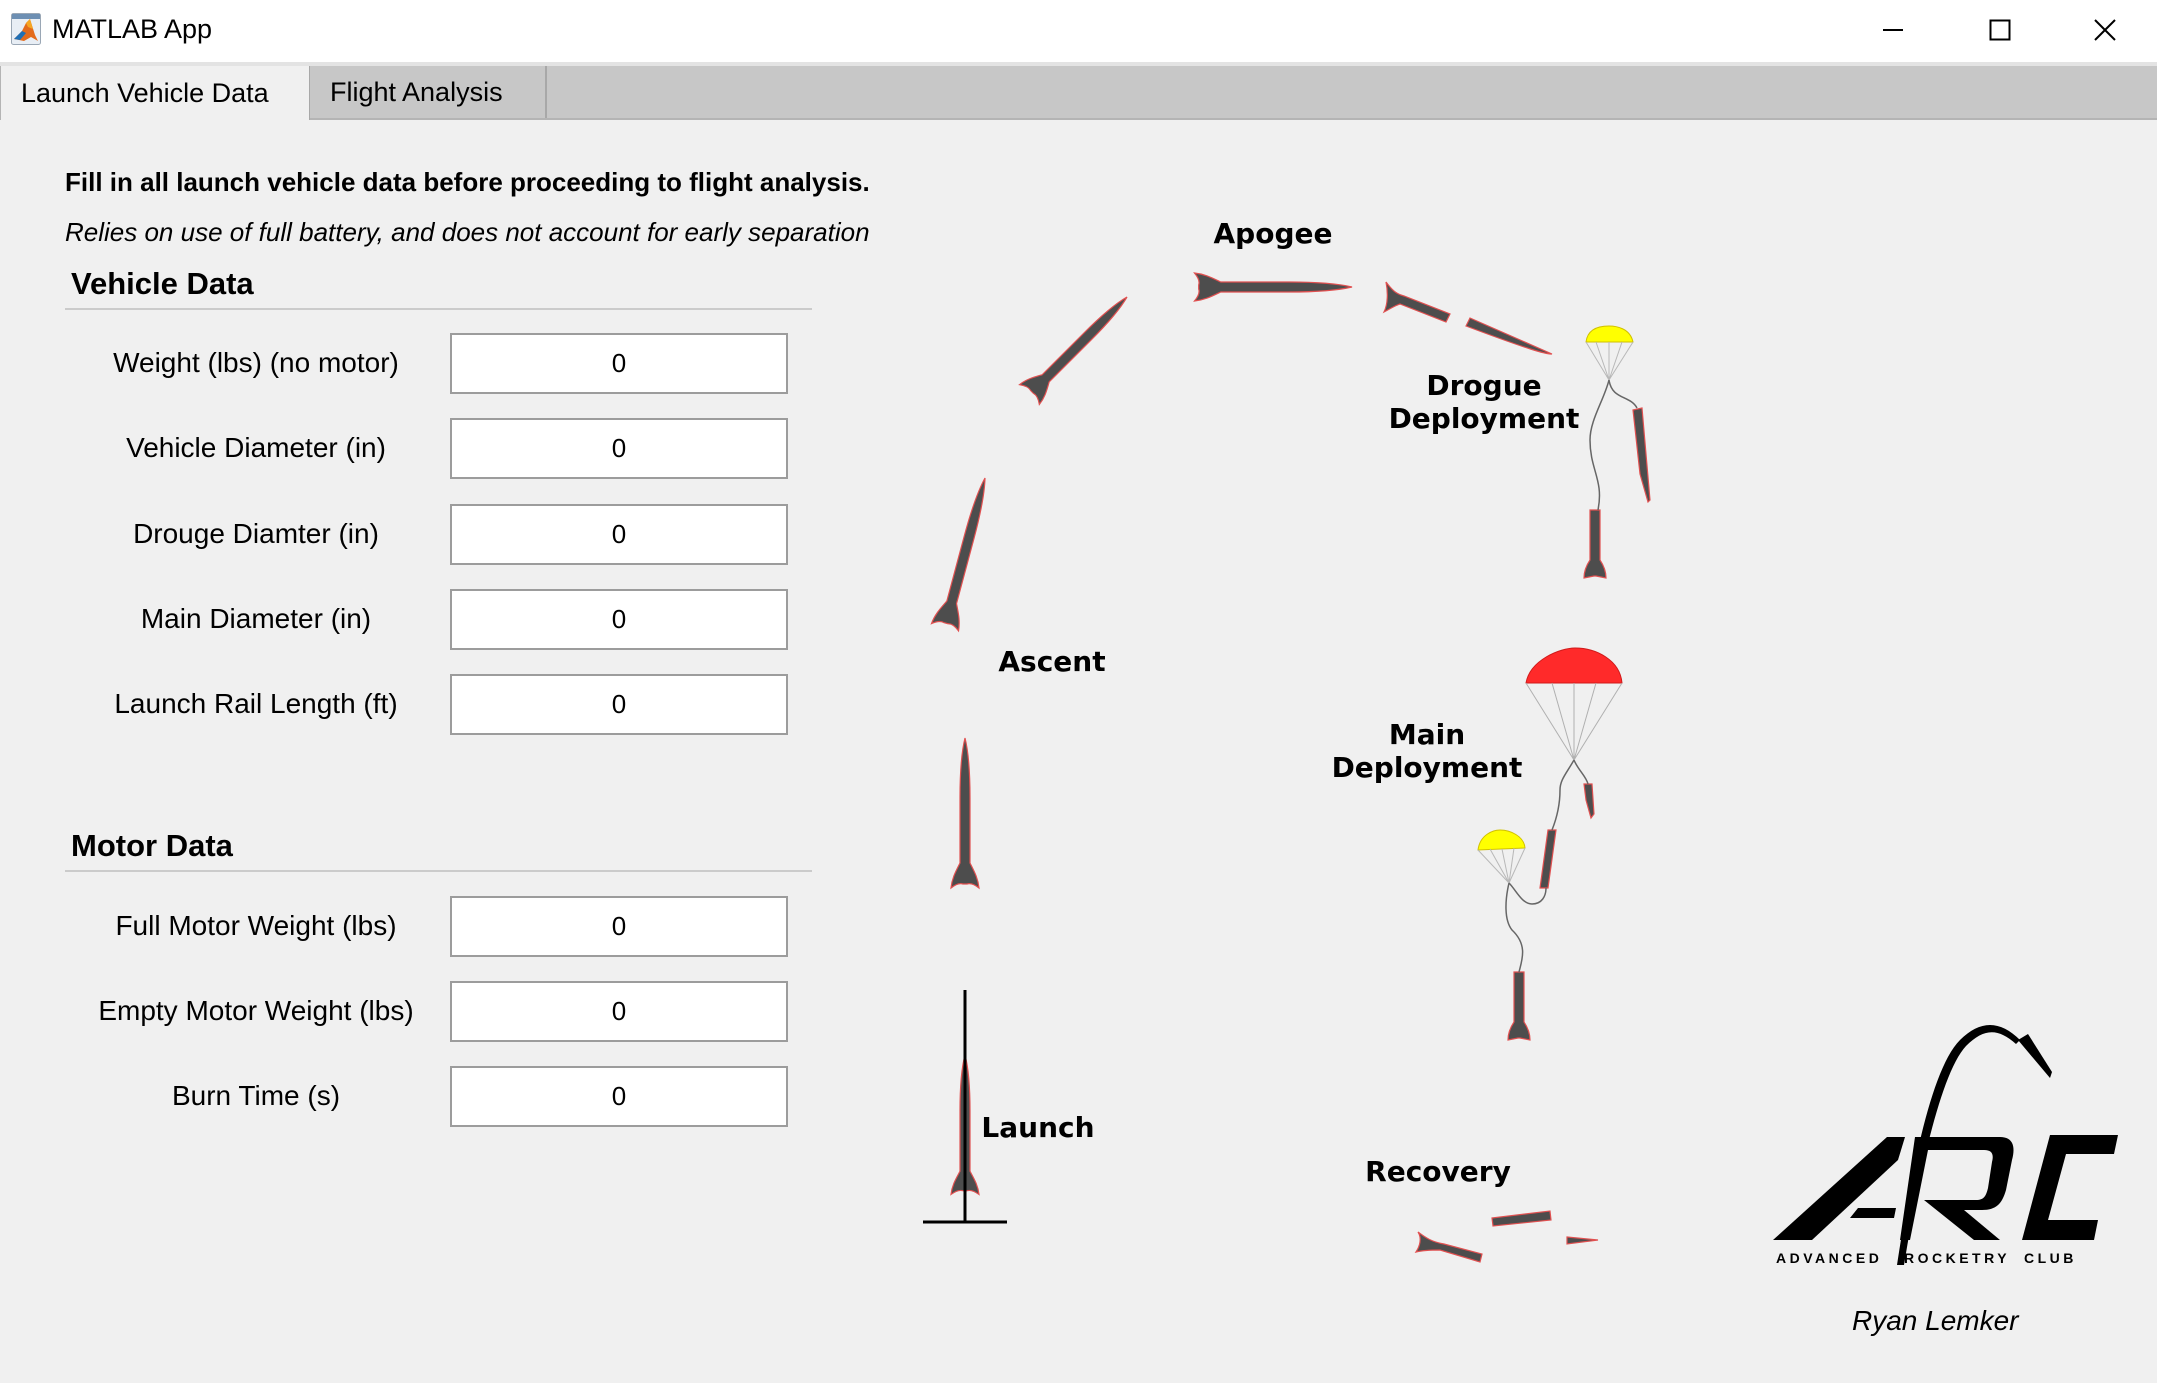  What do you see at coordinates (1484, 418) in the screenshot?
I see `drogue-deployment-label-line2: Deployment` at bounding box center [1484, 418].